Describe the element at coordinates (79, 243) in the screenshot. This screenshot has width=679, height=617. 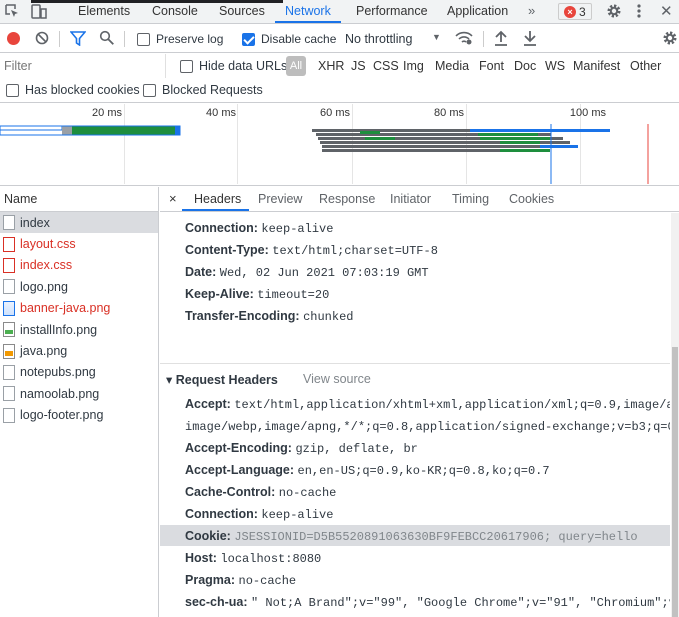
I see `request-row: layout.css` at that location.